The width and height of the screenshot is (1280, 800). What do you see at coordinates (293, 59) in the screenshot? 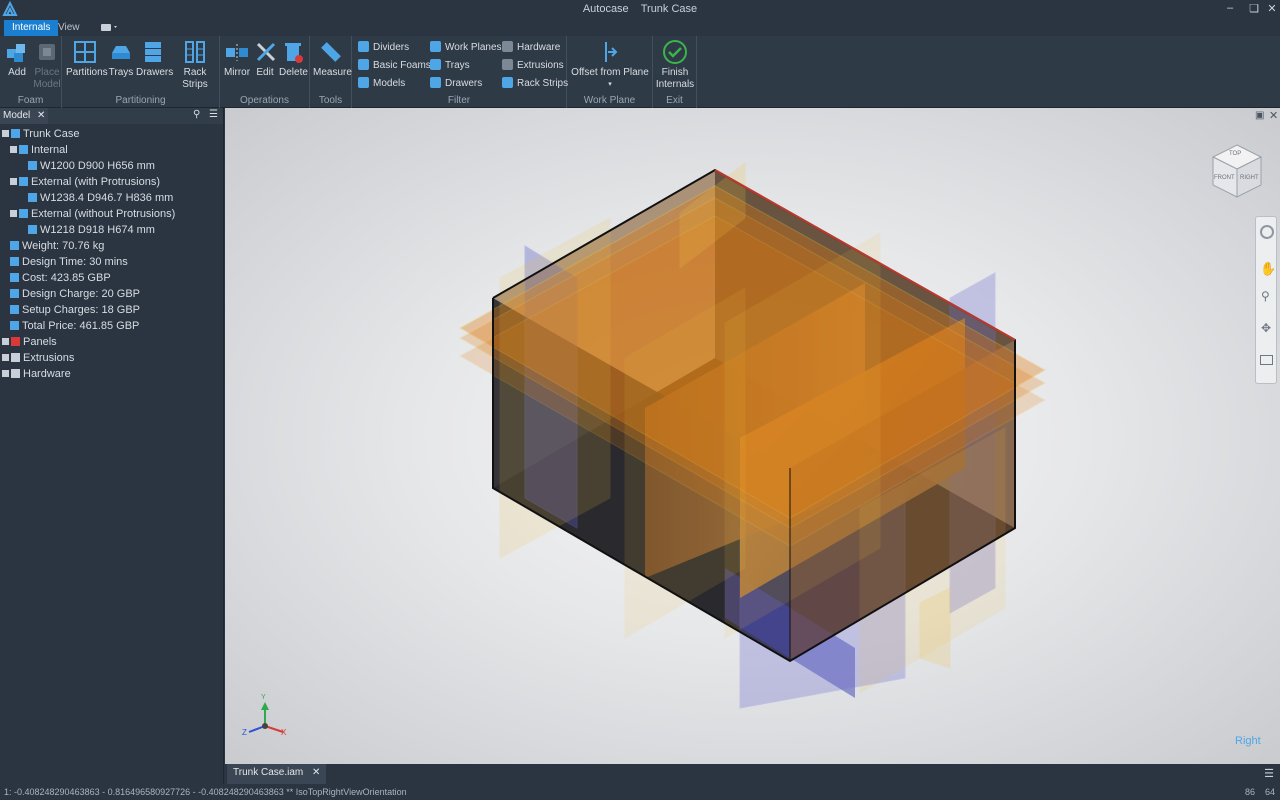
I see `delete-button: Delete` at bounding box center [293, 59].